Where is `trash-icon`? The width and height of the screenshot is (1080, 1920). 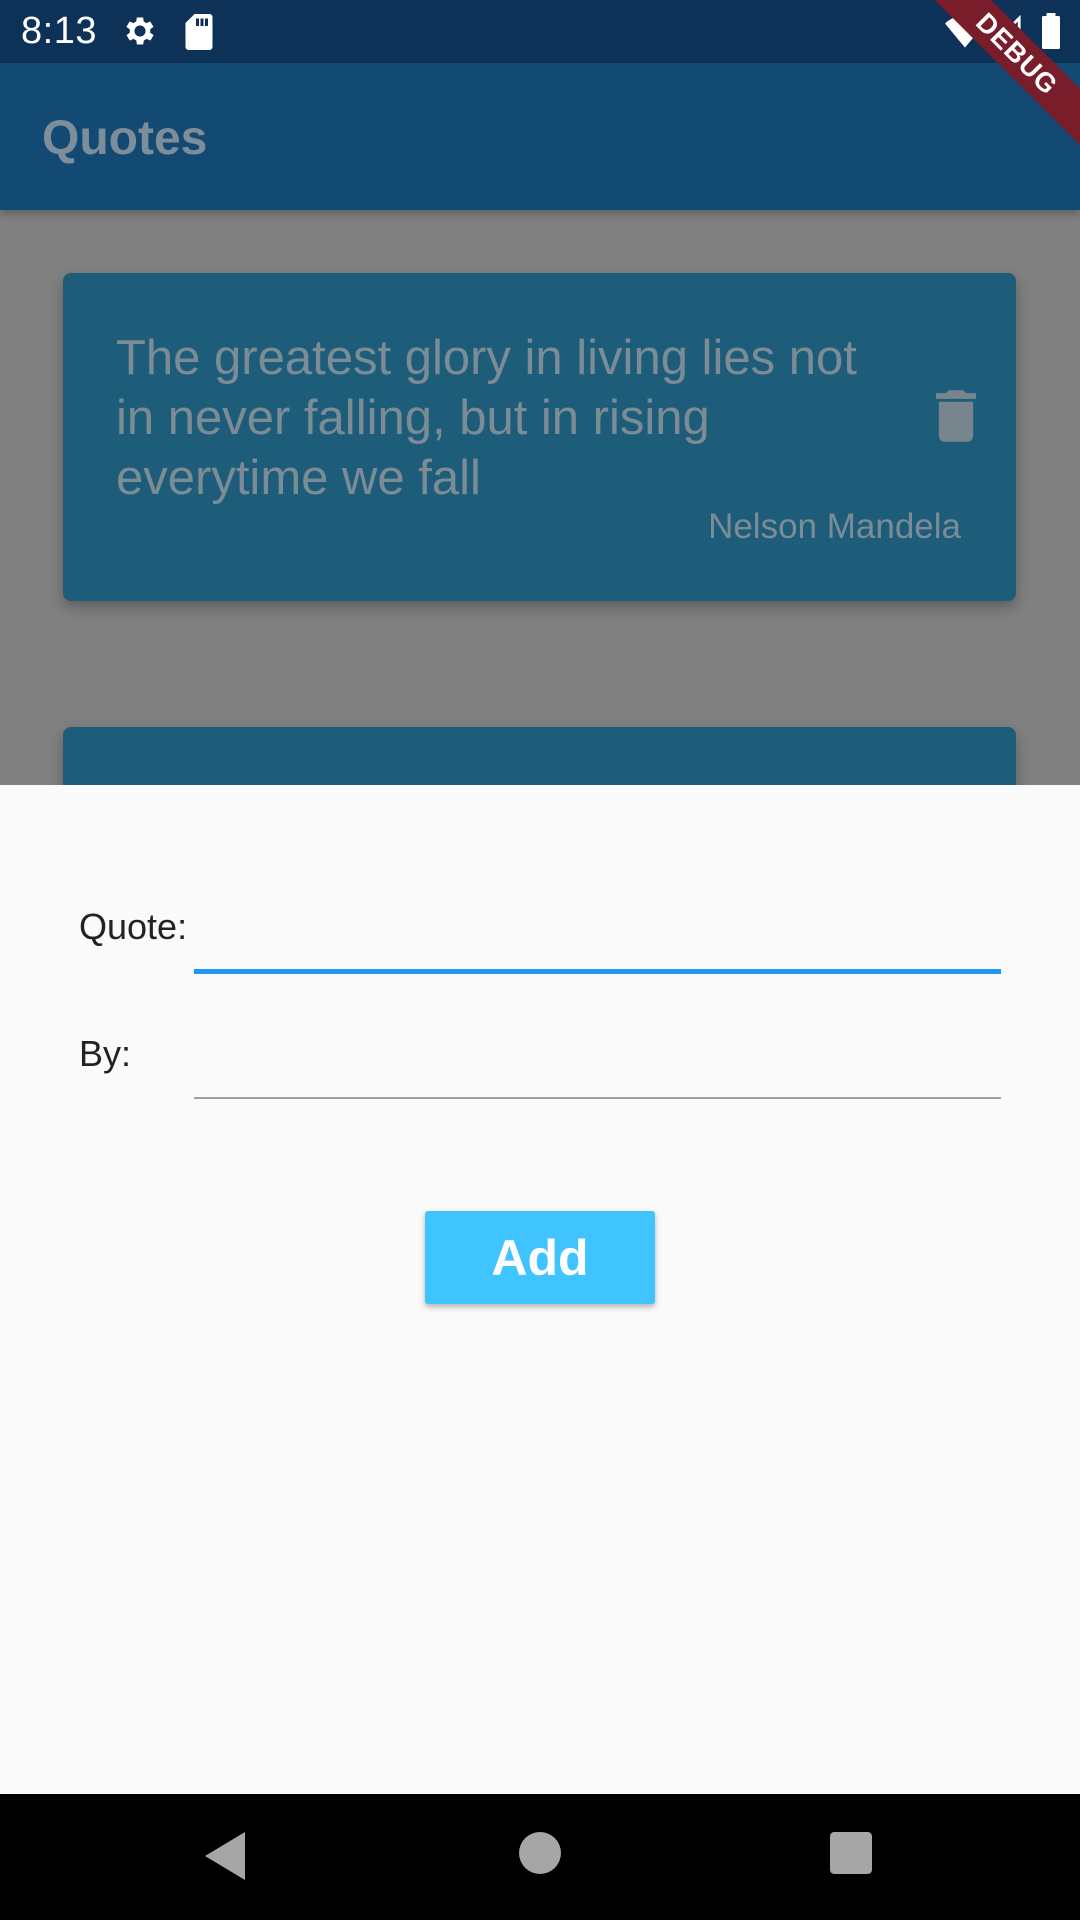
trash-icon is located at coordinates (956, 416).